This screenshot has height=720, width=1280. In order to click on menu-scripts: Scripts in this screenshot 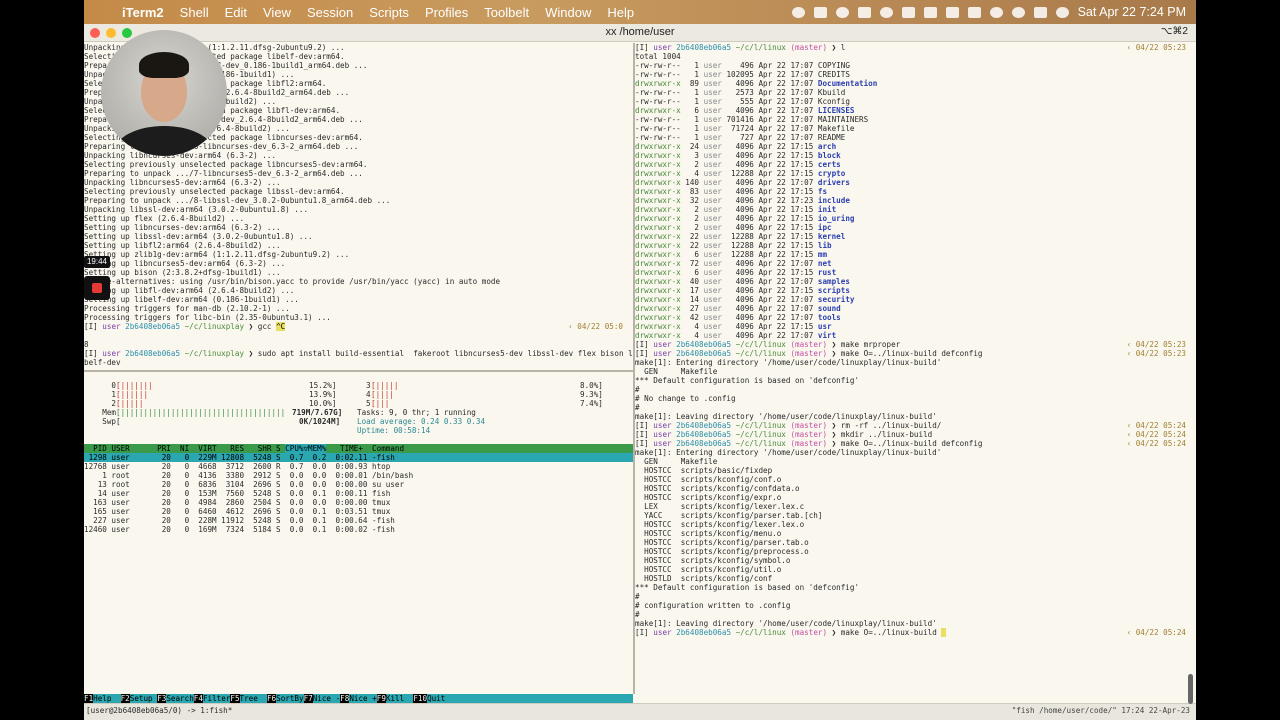, I will do `click(389, 12)`.